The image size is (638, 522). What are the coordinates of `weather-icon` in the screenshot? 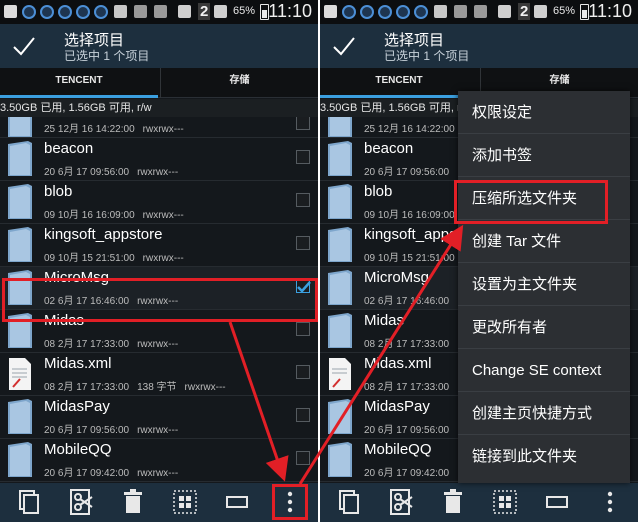 It's located at (440, 11).